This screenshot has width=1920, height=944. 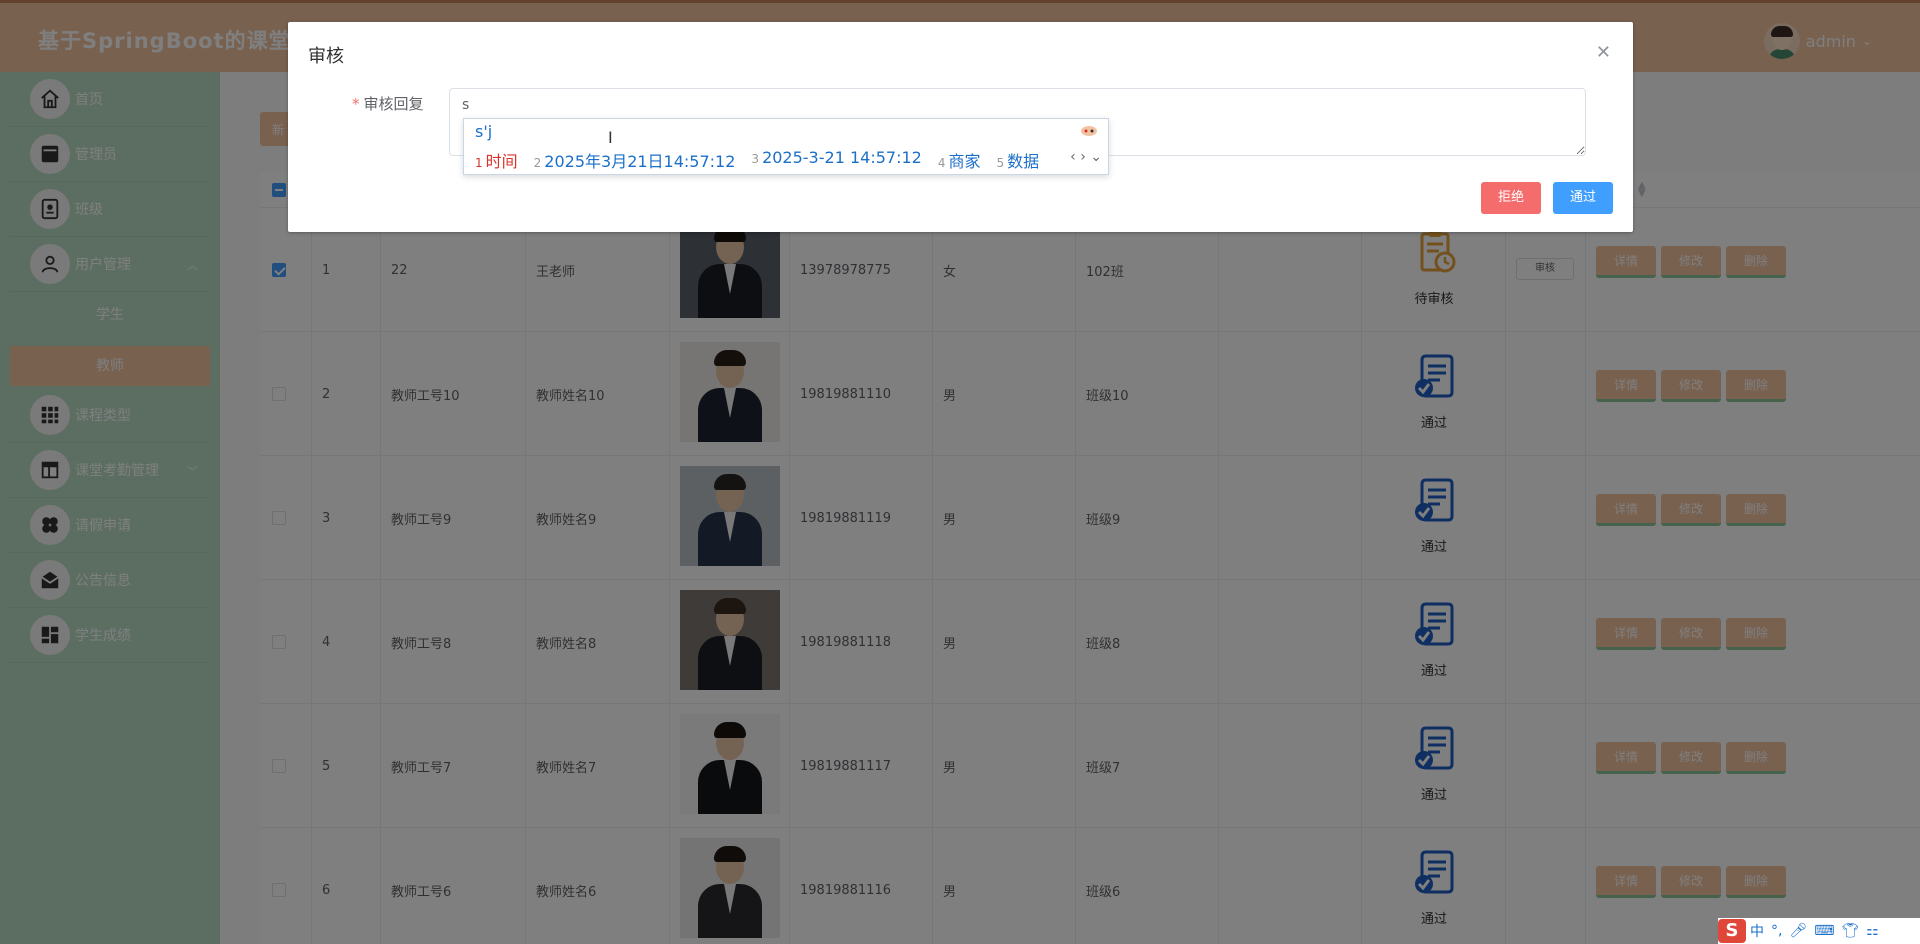 I want to click on sogou-logo-icon: S, so click(x=1732, y=931).